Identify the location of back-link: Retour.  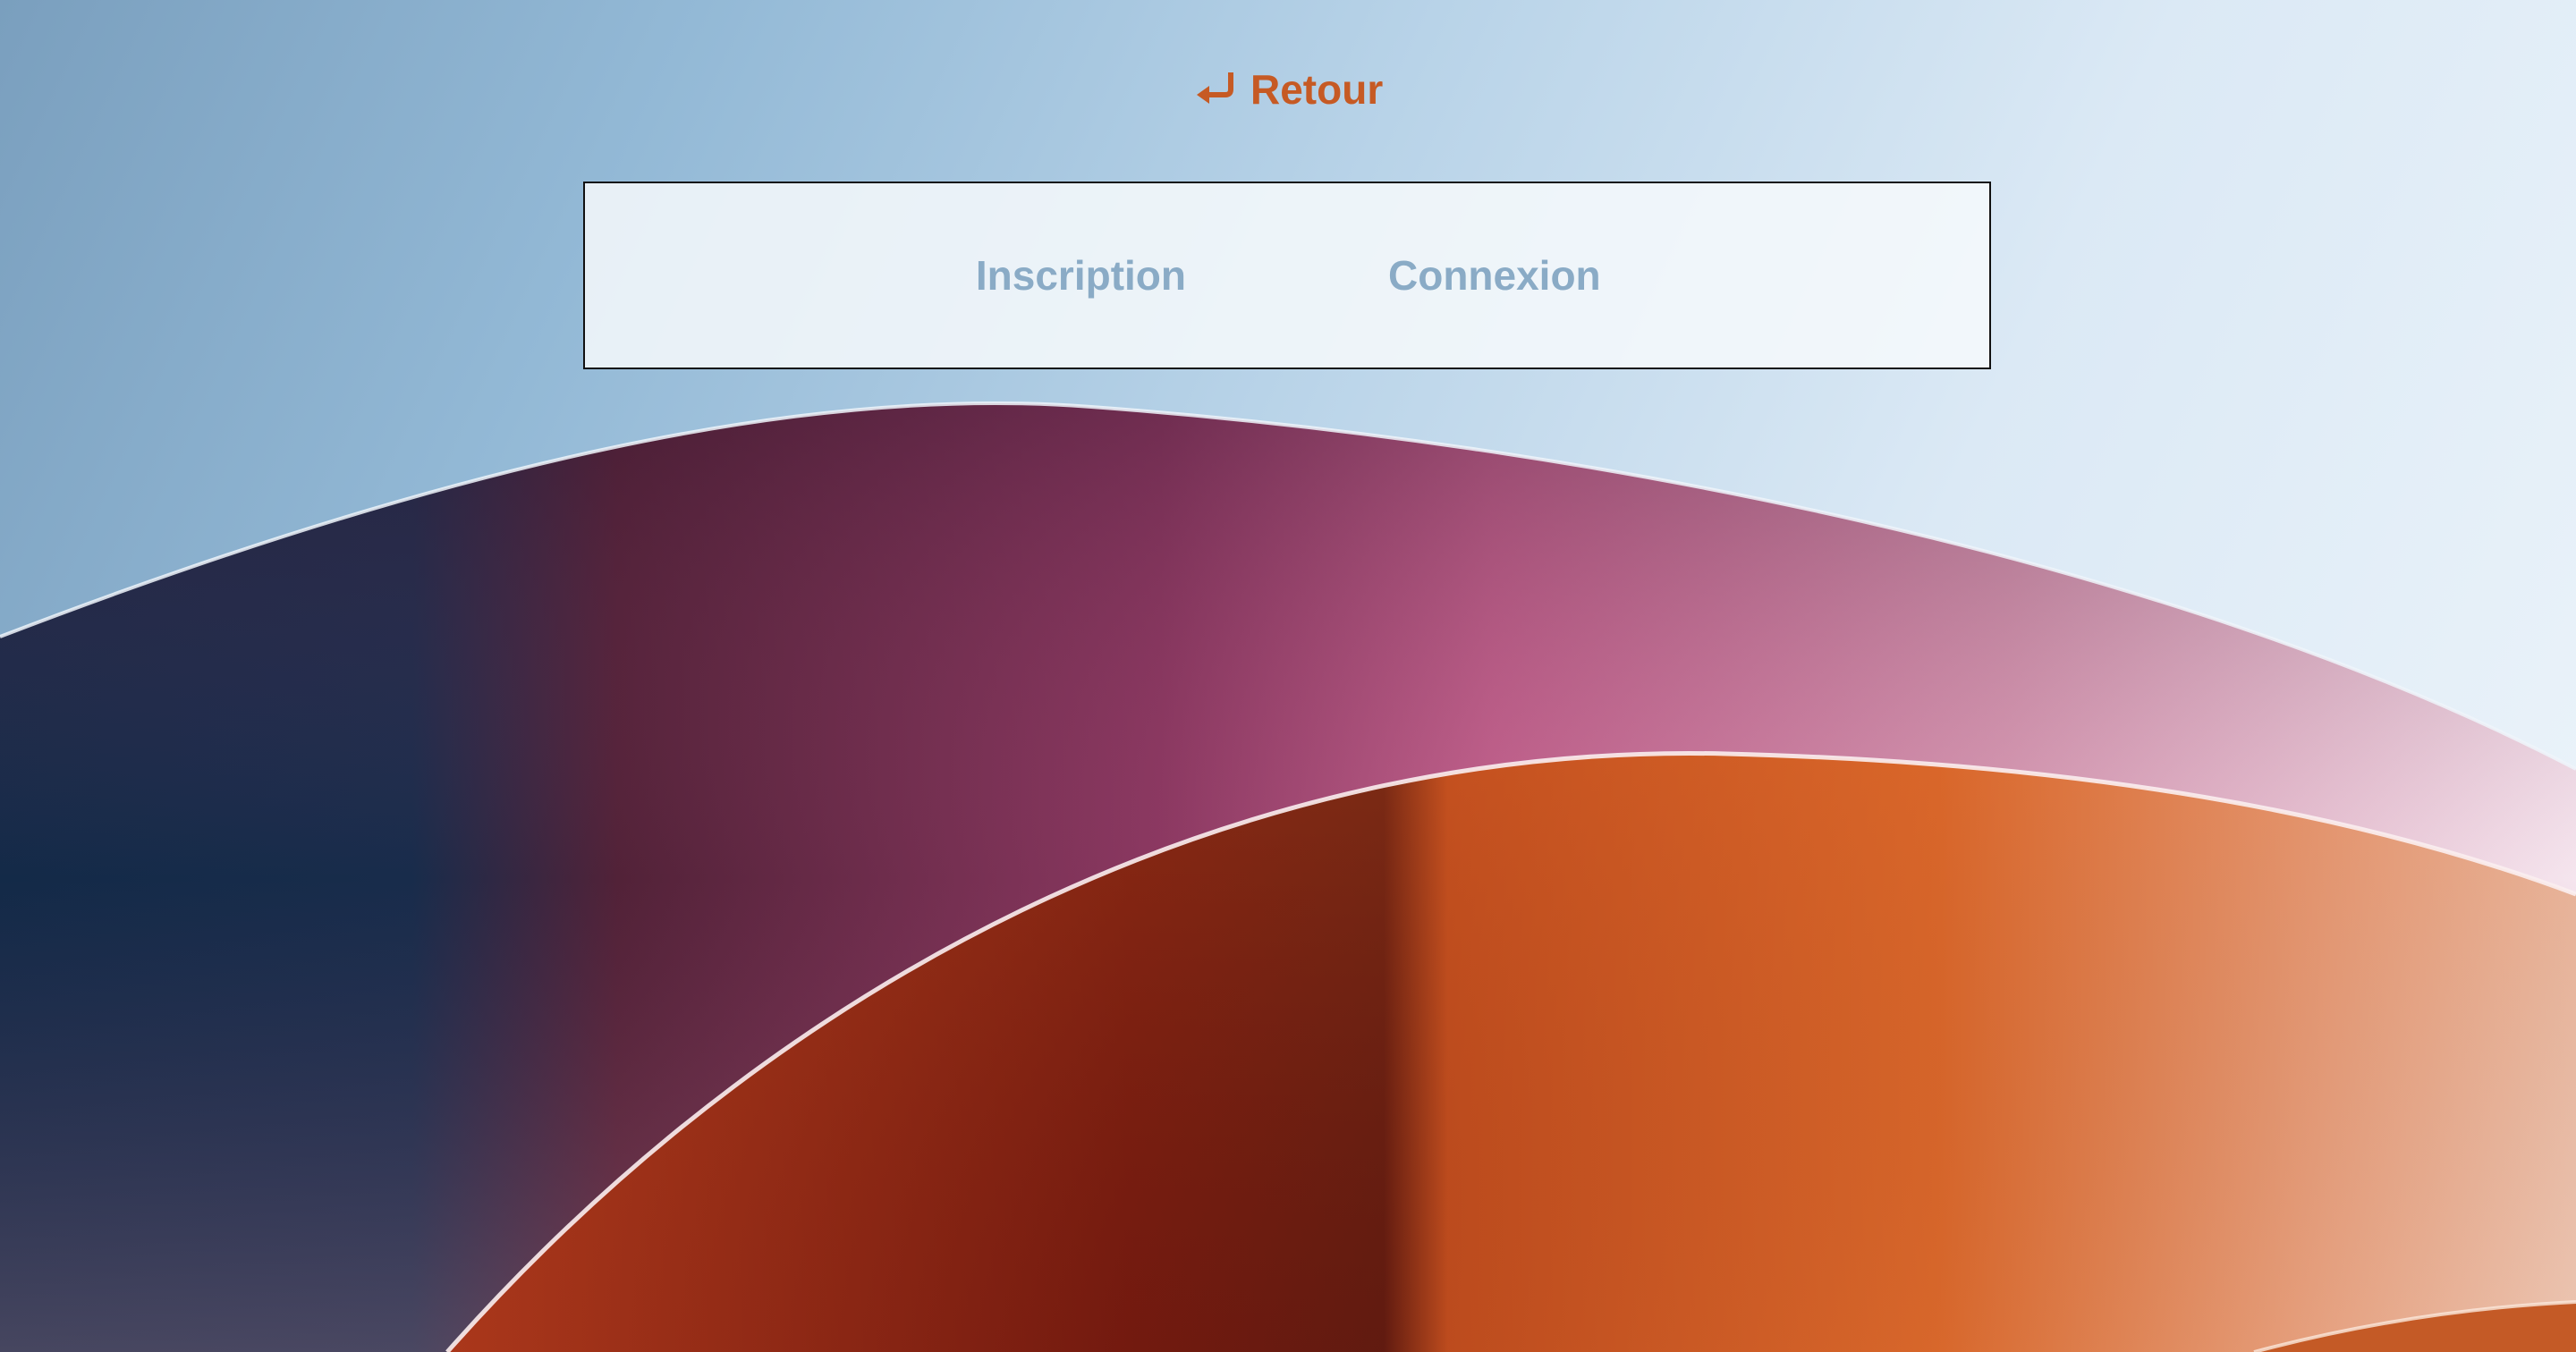
(1289, 89).